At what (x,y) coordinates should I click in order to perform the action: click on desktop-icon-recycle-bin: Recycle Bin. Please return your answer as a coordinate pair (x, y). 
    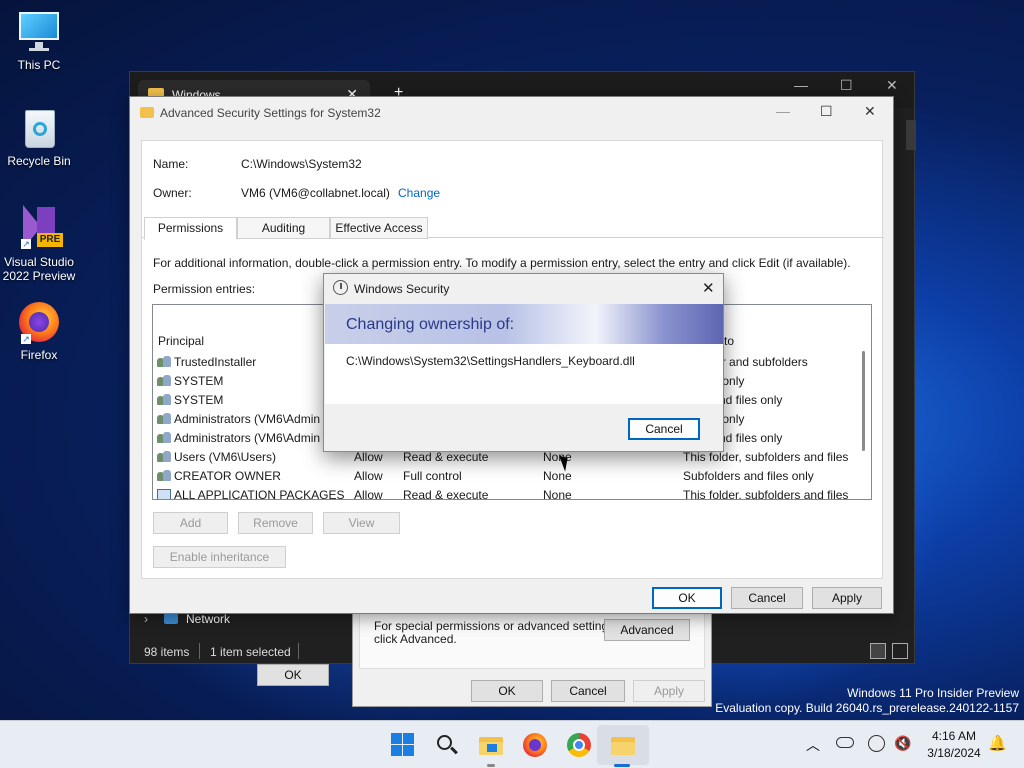
    Looking at the image, I should click on (39, 137).